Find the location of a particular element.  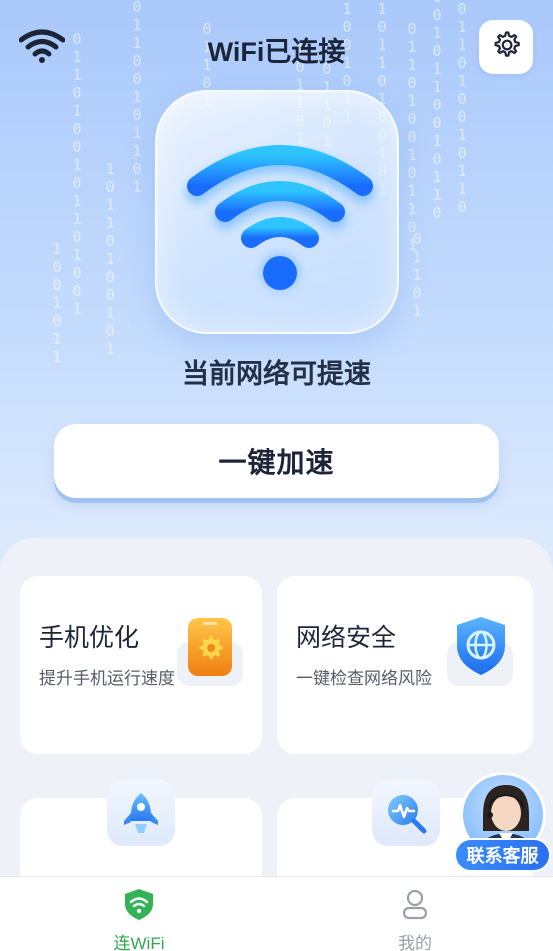

search-pulse-icon is located at coordinates (406, 813).